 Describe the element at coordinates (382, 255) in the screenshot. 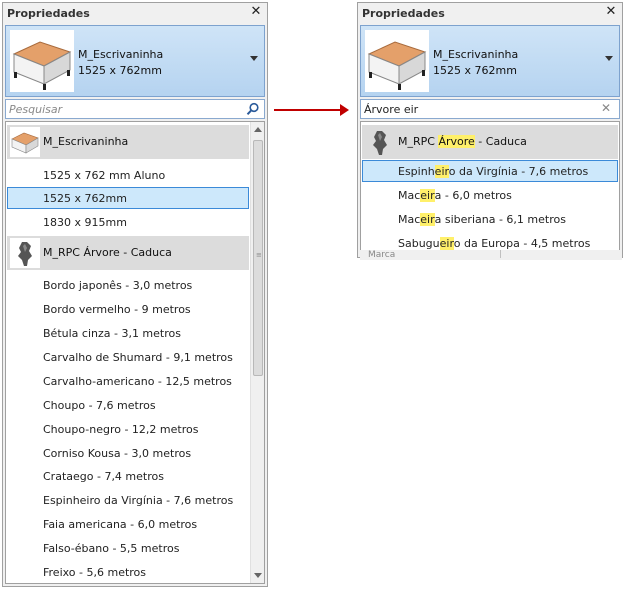

I see `property-label: Marca` at that location.